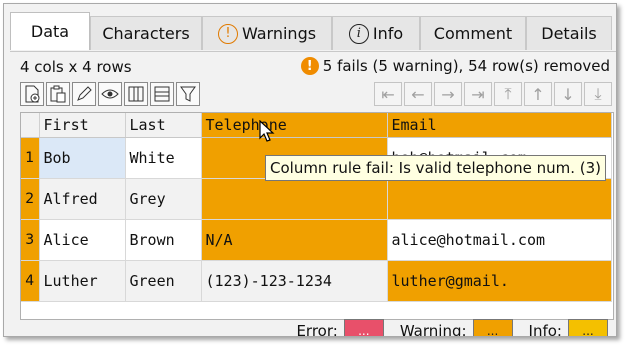 The height and width of the screenshot is (345, 625). Describe the element at coordinates (30, 199) in the screenshot. I see `row-header: 2` at that location.